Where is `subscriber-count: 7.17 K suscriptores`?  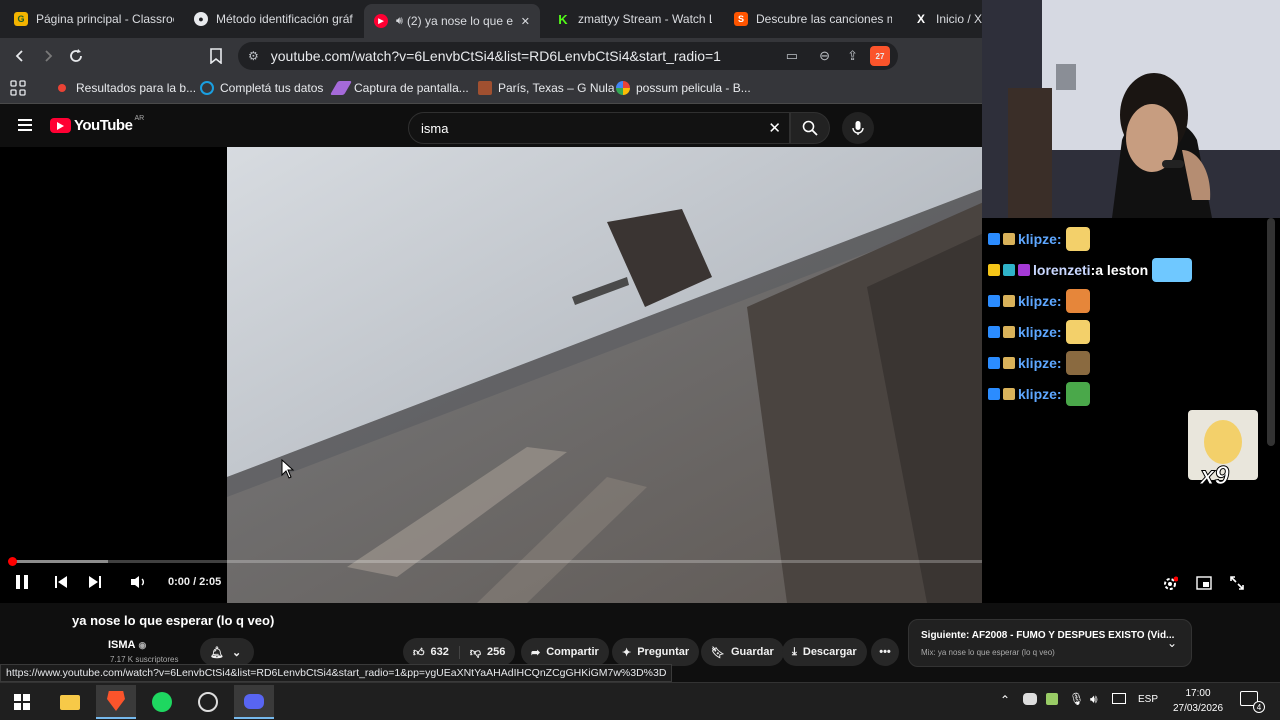
subscriber-count: 7.17 K suscriptores is located at coordinates (144, 659).